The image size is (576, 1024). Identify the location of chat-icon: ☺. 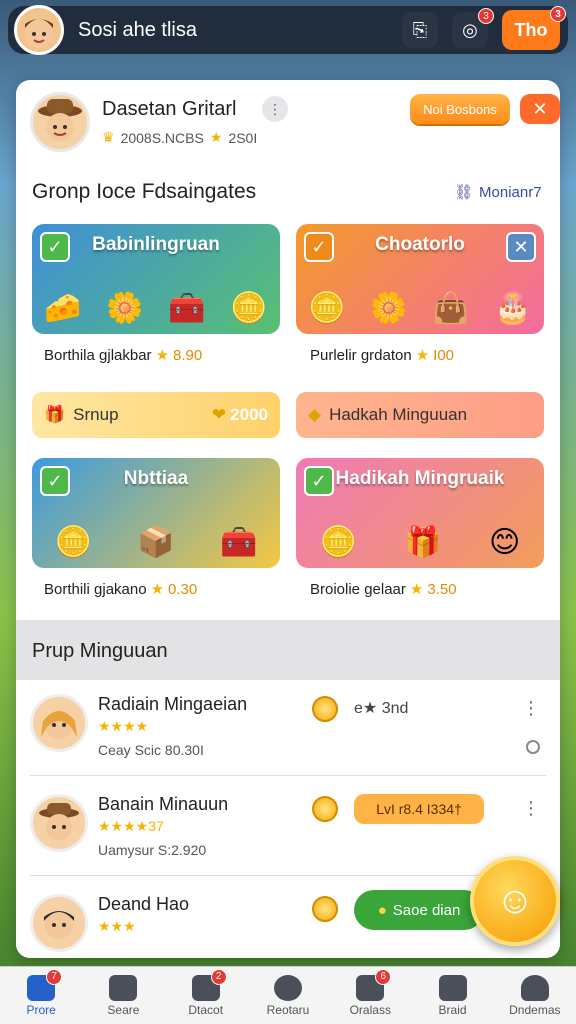
(515, 900).